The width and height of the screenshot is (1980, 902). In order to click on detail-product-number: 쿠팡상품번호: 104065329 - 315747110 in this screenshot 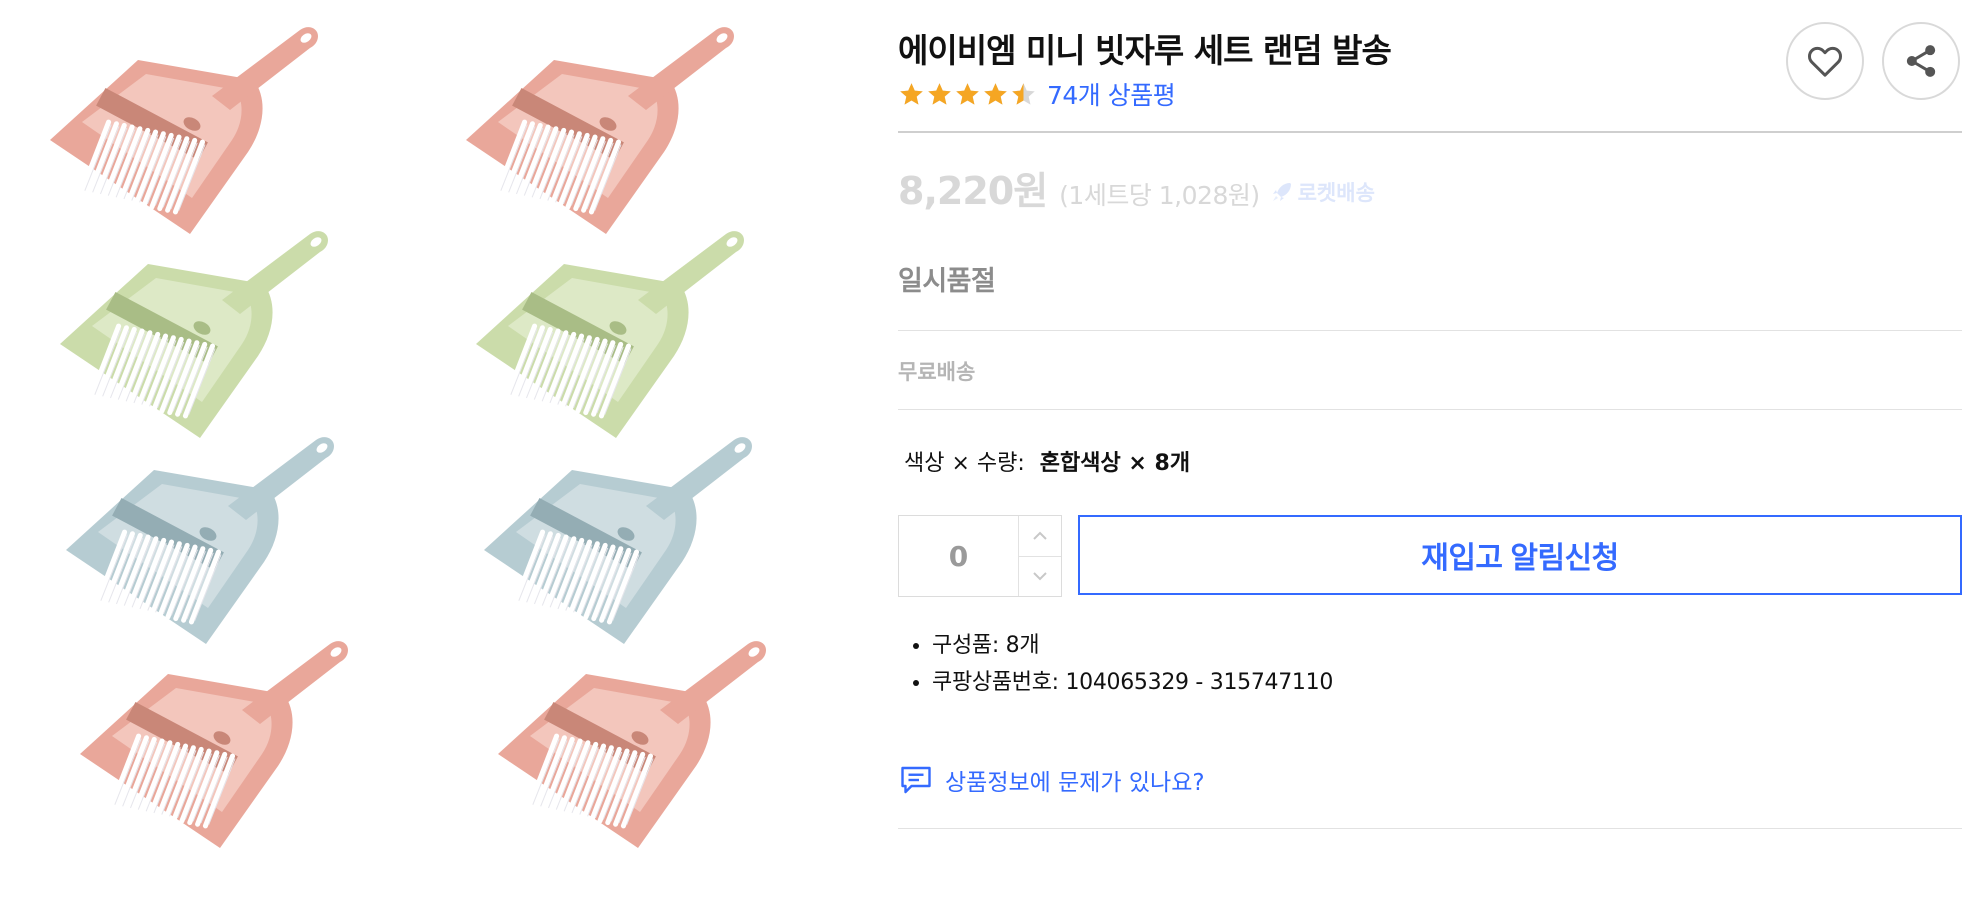, I will do `click(1132, 682)`.